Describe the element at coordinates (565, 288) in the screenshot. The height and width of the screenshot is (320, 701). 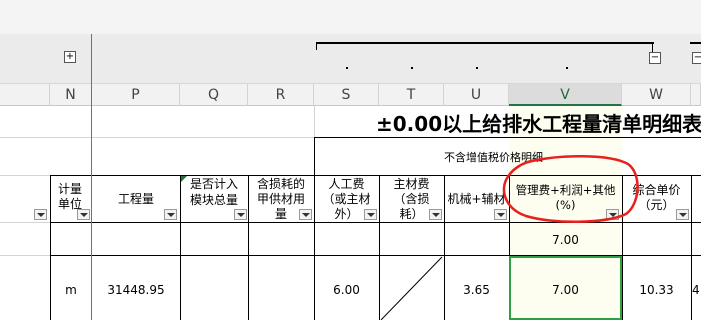
I see `active-cell-selection` at that location.